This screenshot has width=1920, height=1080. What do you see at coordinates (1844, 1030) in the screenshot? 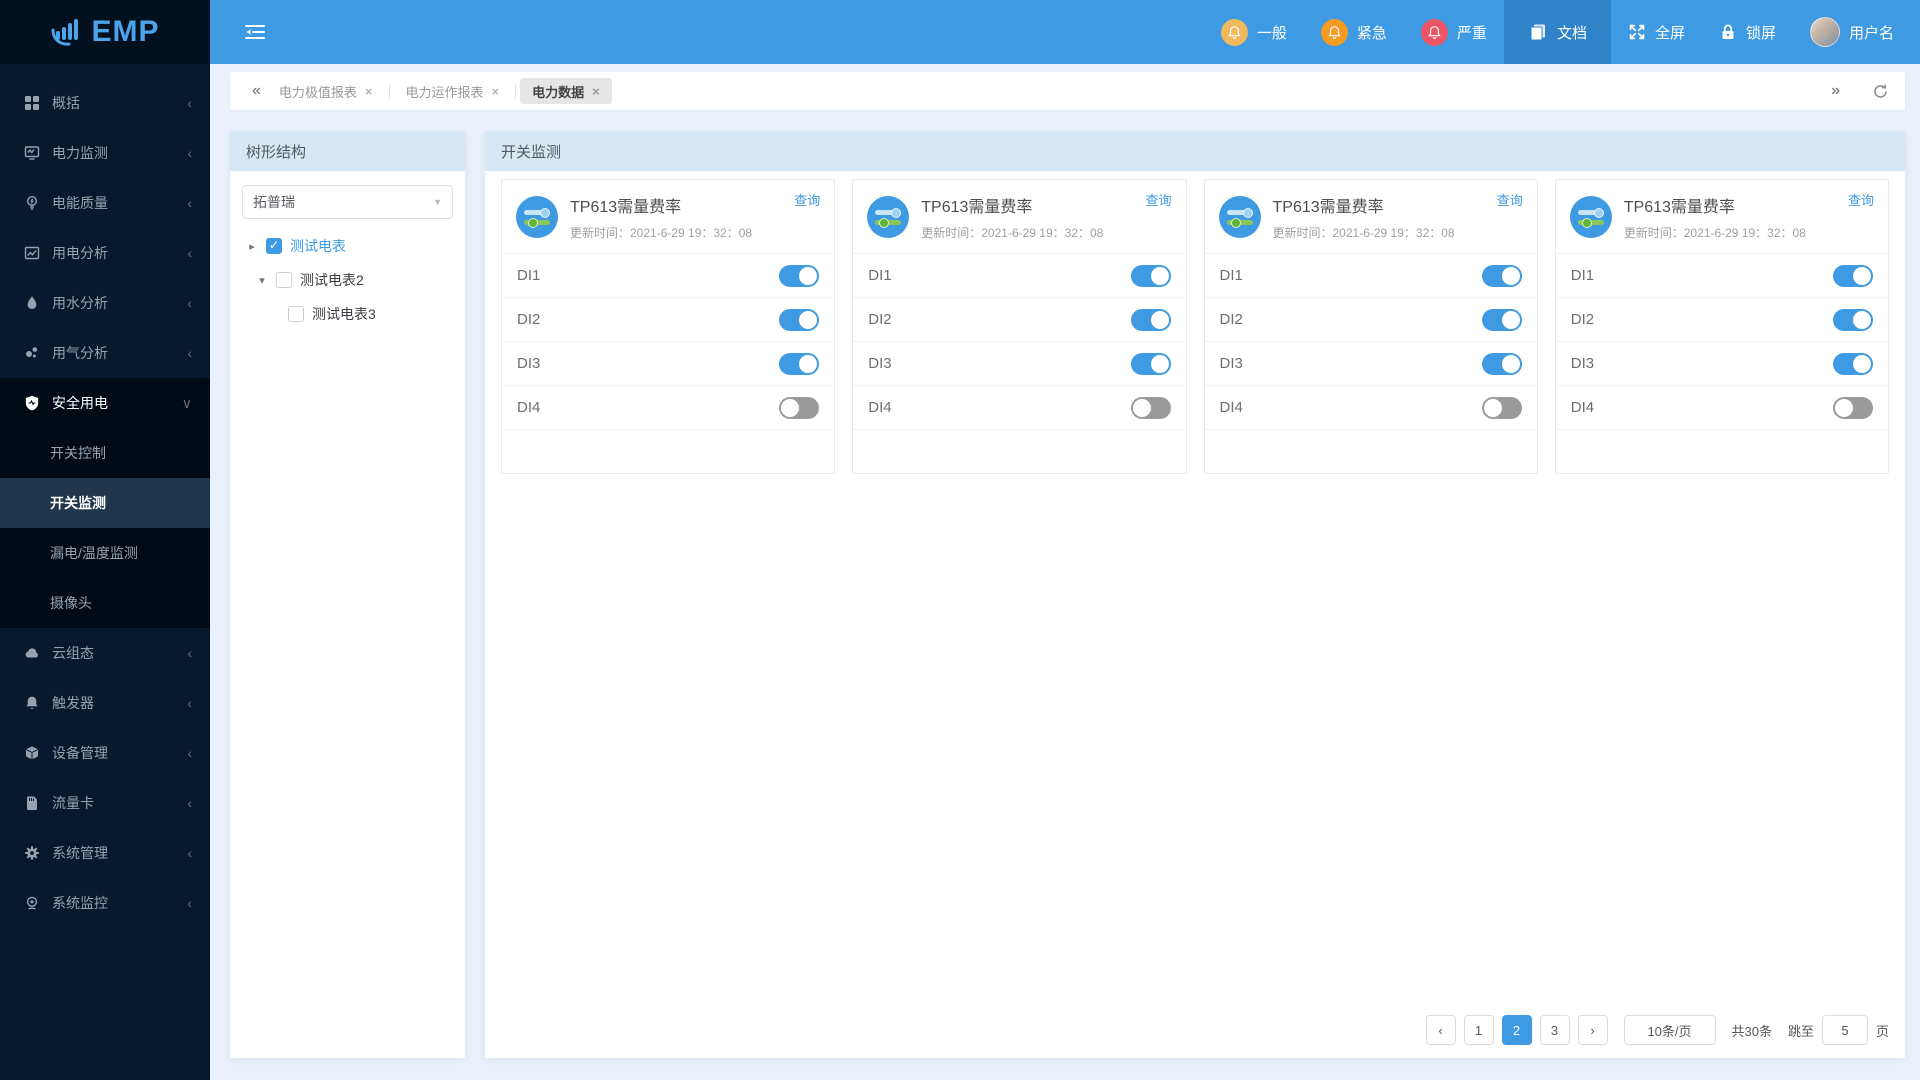
I see `jump-page-input` at bounding box center [1844, 1030].